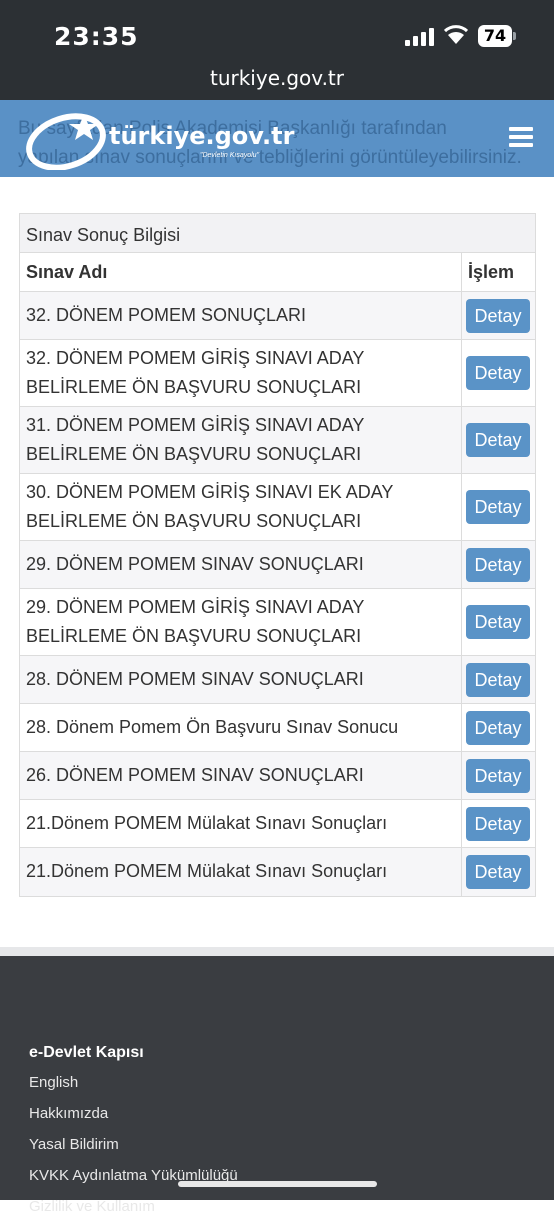 Image resolution: width=554 pixels, height=1215 pixels. What do you see at coordinates (456, 34) in the screenshot?
I see `wifi-icon` at bounding box center [456, 34].